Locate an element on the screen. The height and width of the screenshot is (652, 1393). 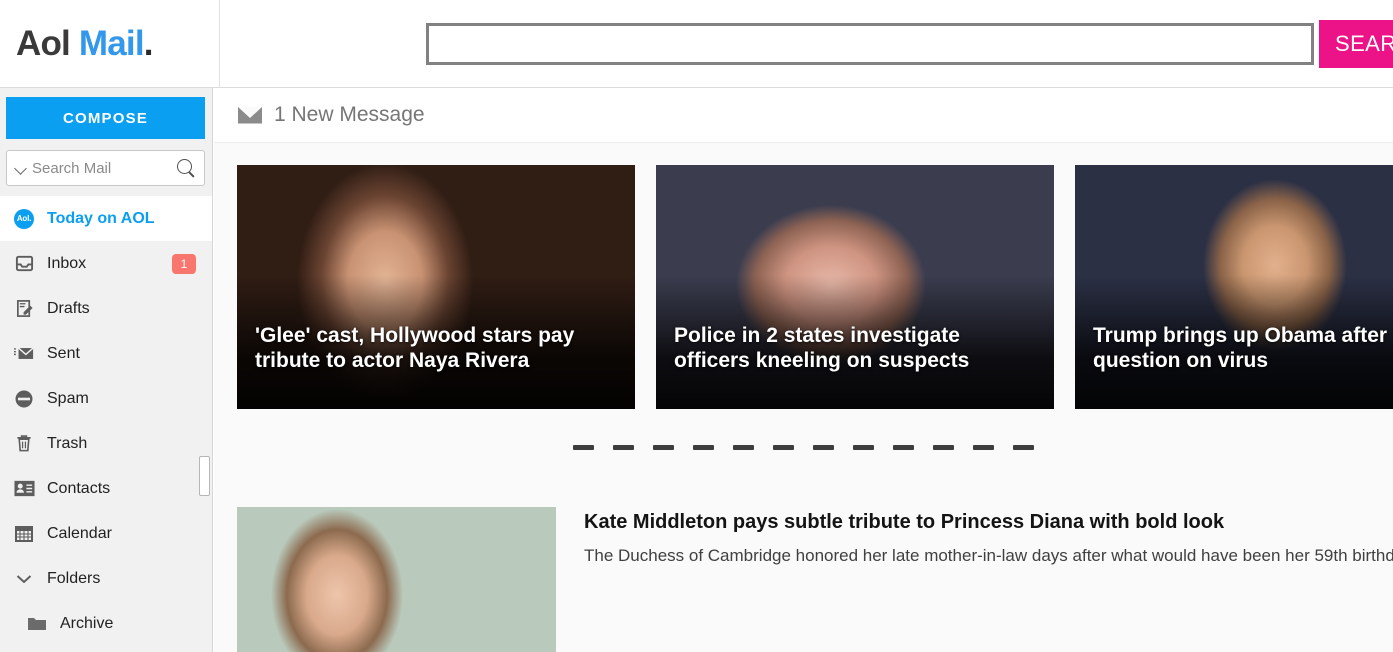
top-bar: Aol Mail. SEARCH is located at coordinates (696, 44).